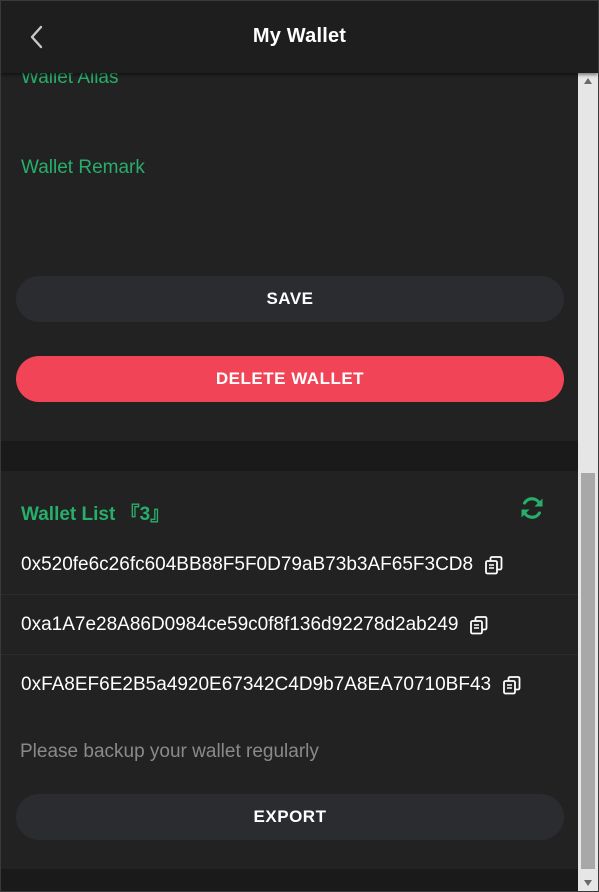  I want to click on vertical-scrollbar, so click(588, 482).